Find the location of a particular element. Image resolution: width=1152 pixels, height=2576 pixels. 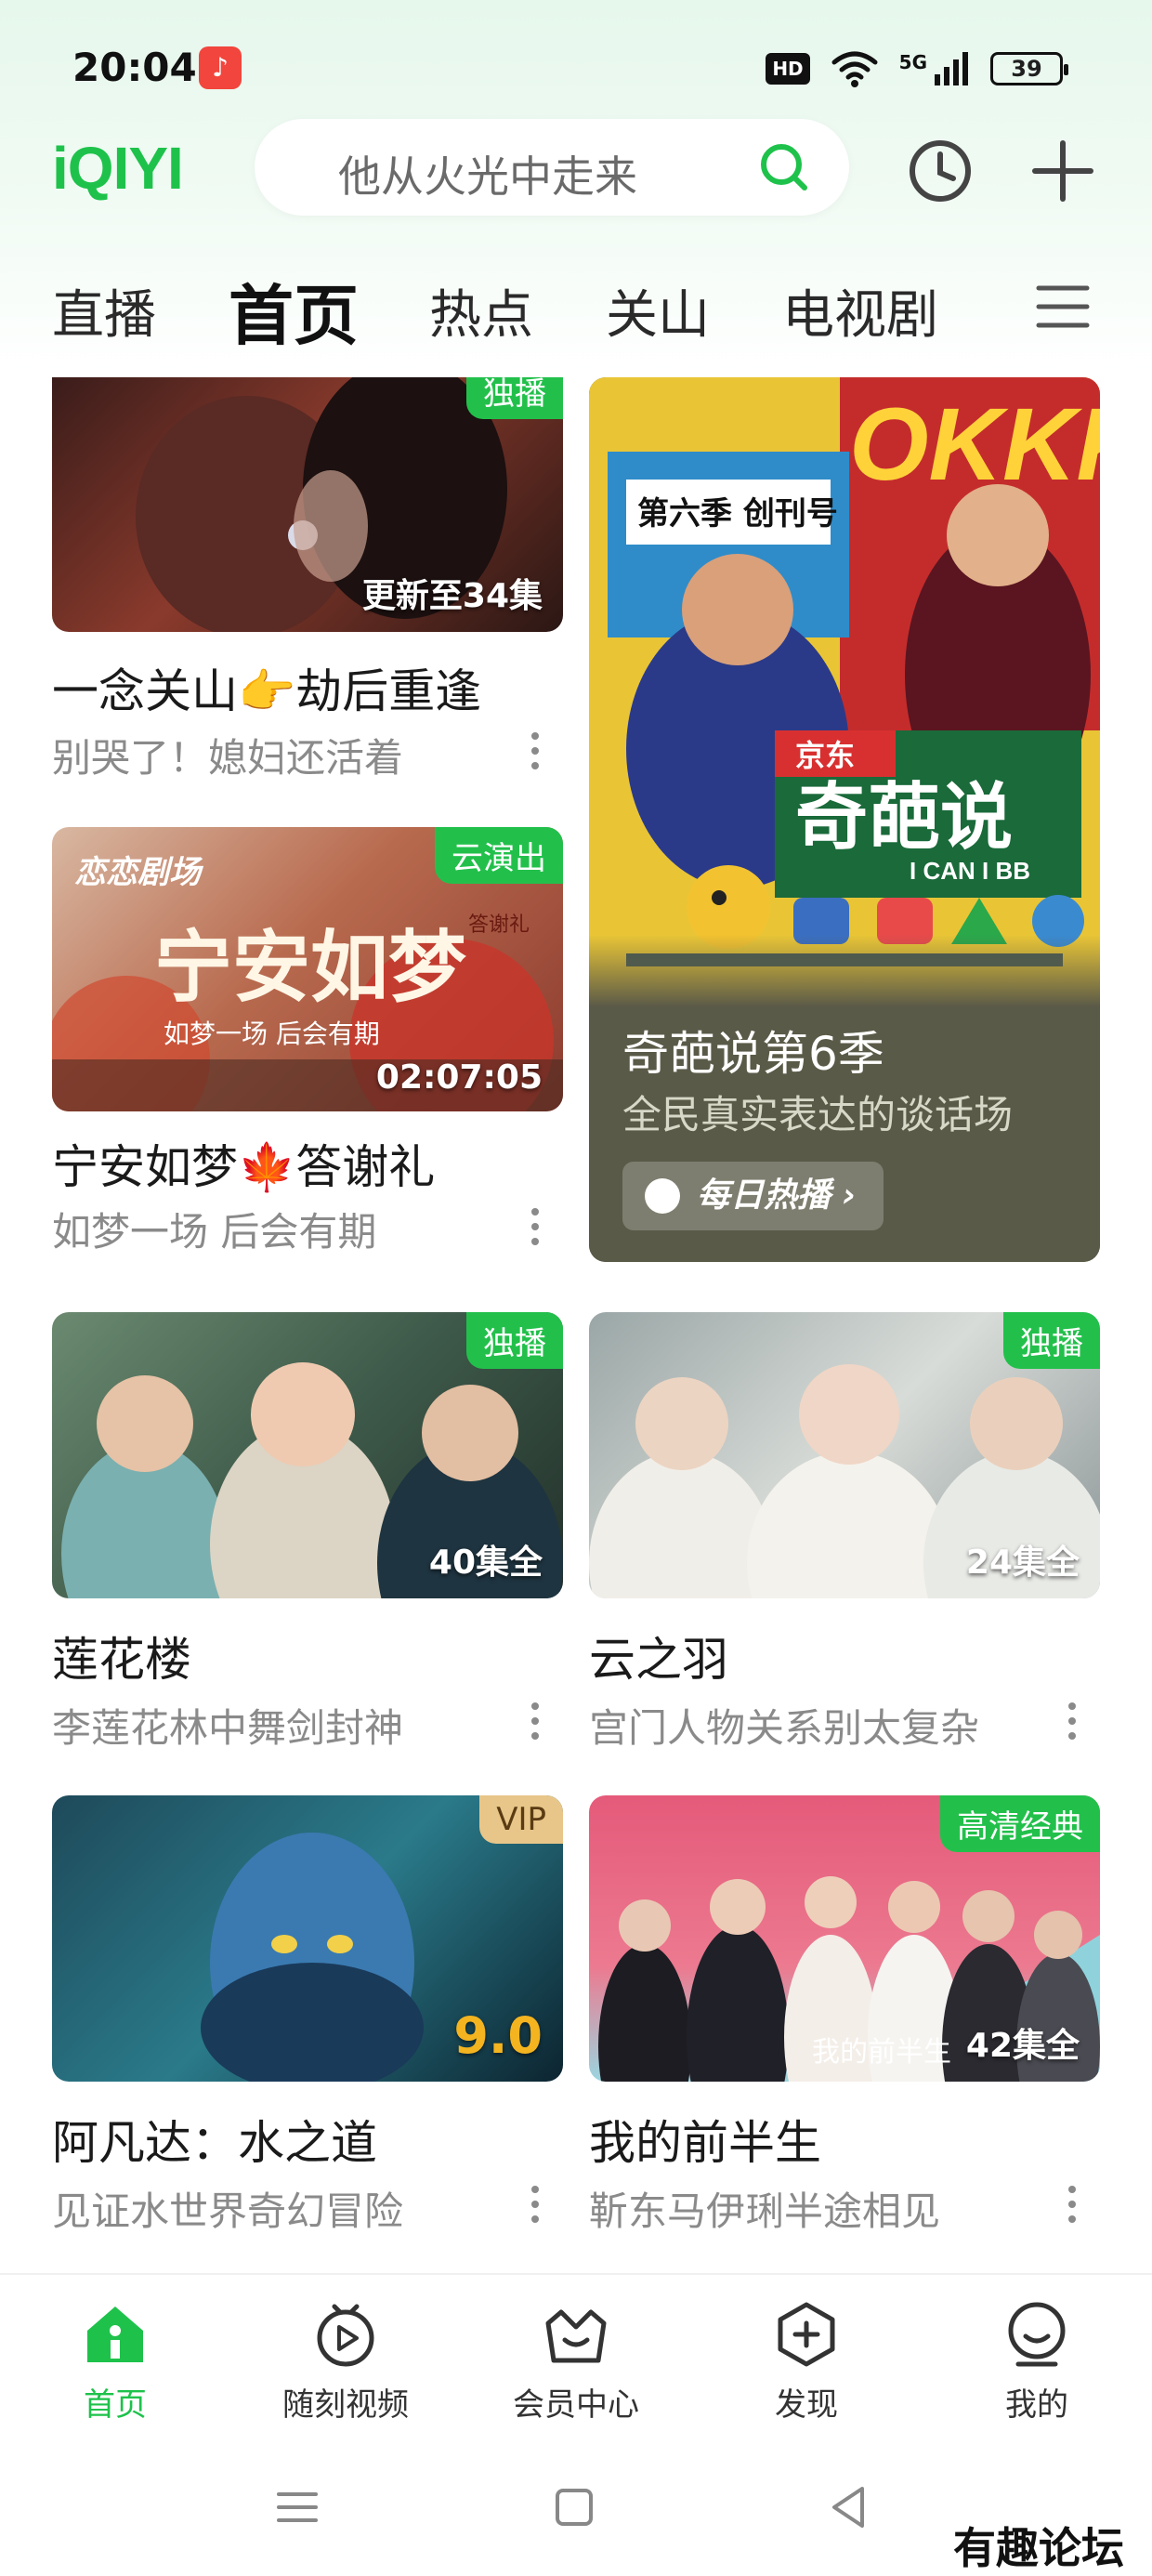

nav-profile: 我的 is located at coordinates (1037, 2362).